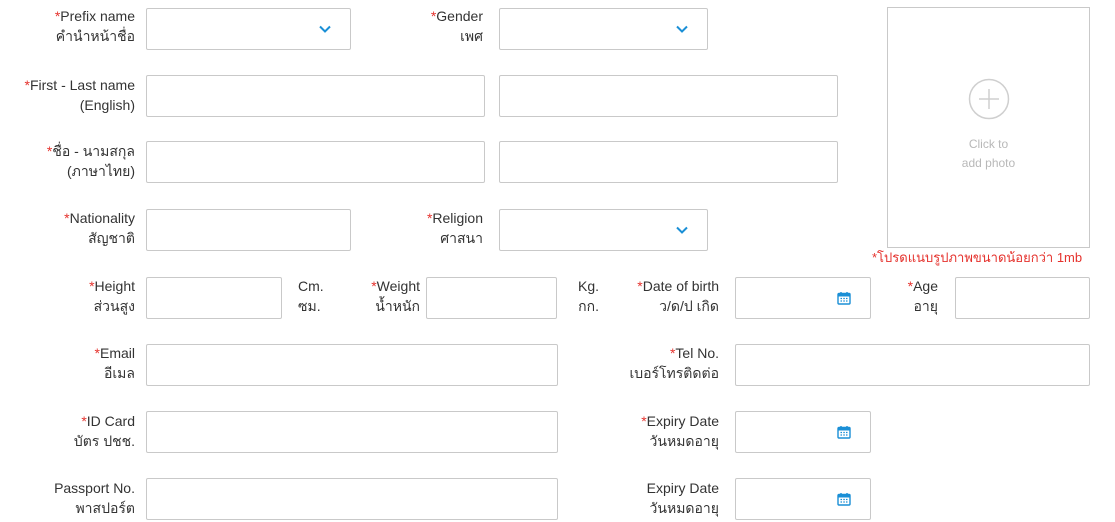 Image resolution: width=1115 pixels, height=522 pixels. Describe the element at coordinates (680, 431) in the screenshot. I see `id-expiry-label: *Expiry Date วันหมดอายุ` at that location.